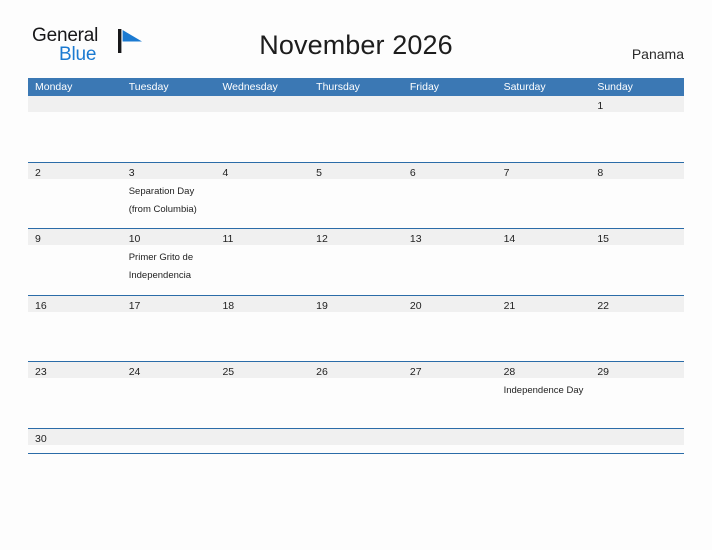  Describe the element at coordinates (450, 304) in the screenshot. I see `day-cell: 20` at that location.